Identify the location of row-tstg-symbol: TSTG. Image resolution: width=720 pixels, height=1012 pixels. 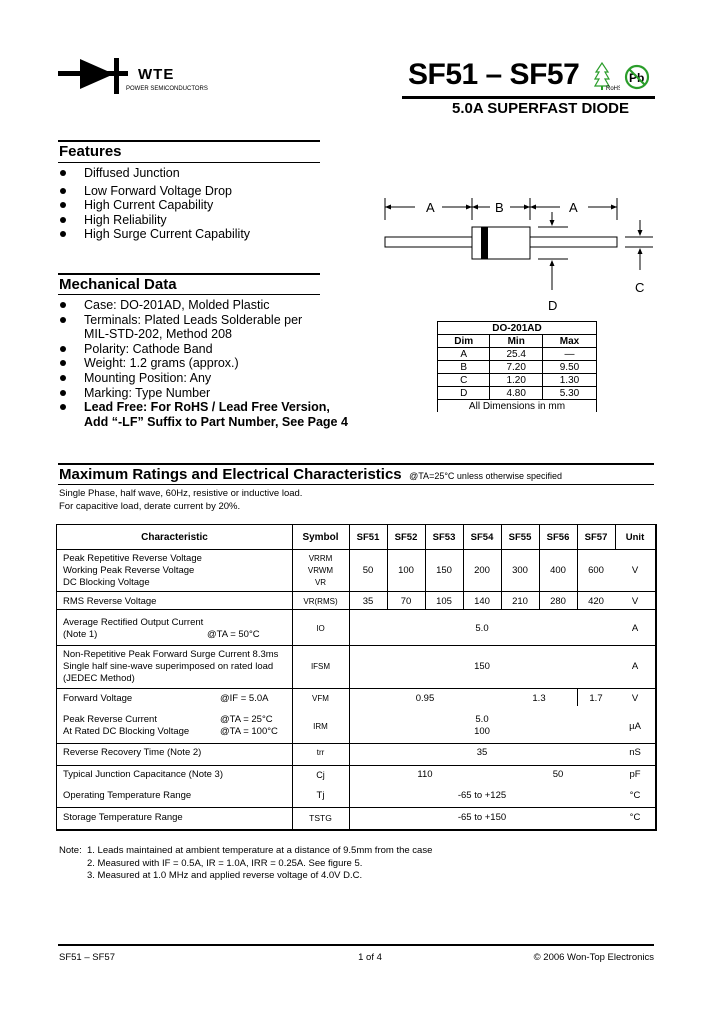
(320, 818).